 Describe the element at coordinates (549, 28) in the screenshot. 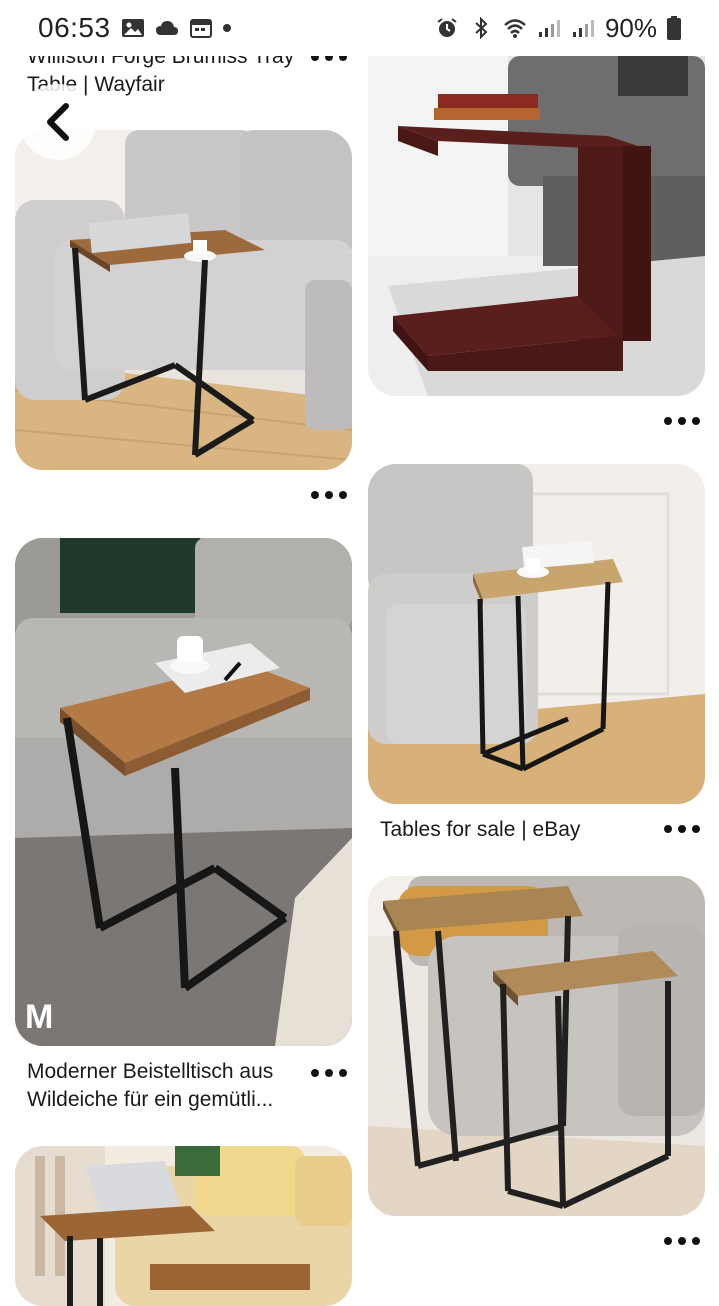

I see `signal-icon` at that location.